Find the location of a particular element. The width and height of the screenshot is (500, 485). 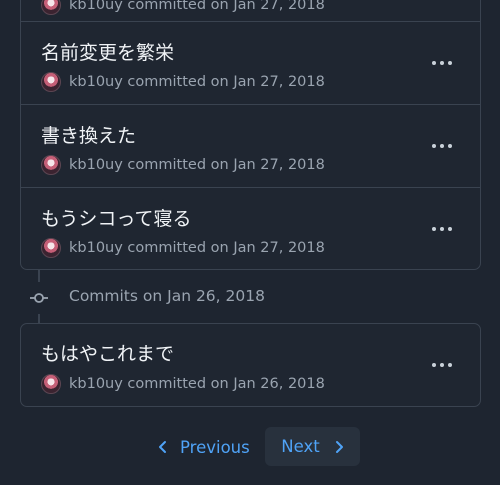

chevron-right-icon is located at coordinates (339, 446).